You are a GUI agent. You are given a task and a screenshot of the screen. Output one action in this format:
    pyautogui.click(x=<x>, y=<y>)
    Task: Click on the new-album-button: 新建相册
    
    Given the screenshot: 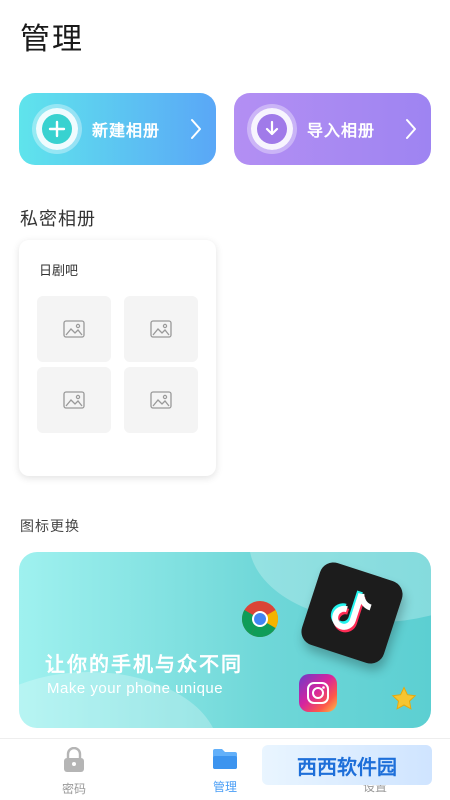 What is the action you would take?
    pyautogui.click(x=117, y=129)
    